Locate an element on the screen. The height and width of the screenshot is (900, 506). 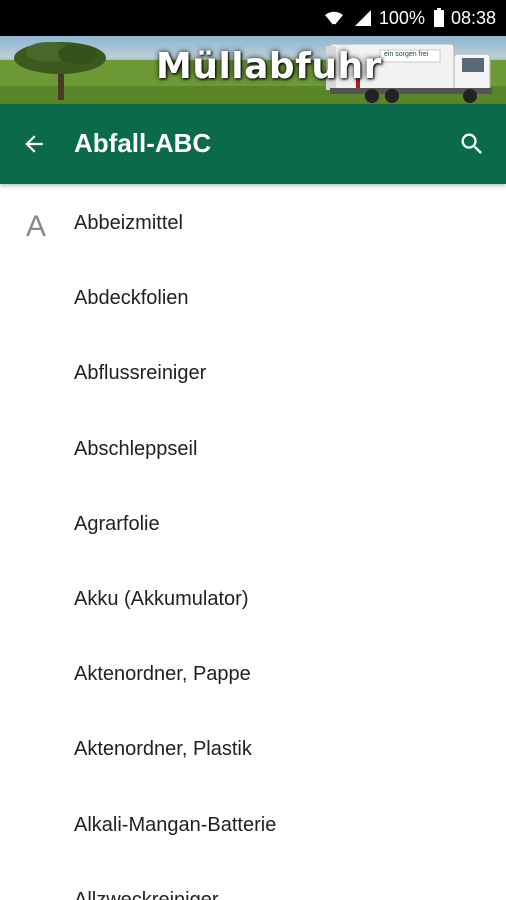
list-item: Akku (Akkumulator) is located at coordinates (161, 599).